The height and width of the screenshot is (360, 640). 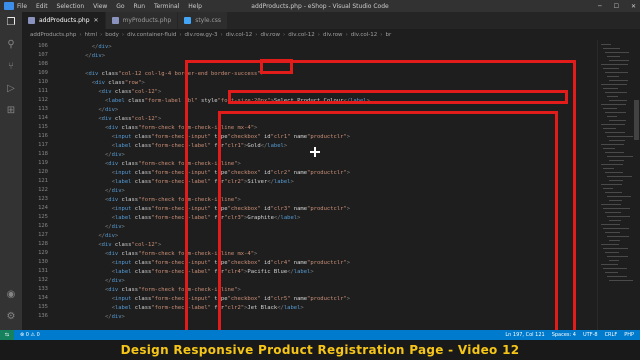 I want to click on language-mode: PHP, so click(x=629, y=335).